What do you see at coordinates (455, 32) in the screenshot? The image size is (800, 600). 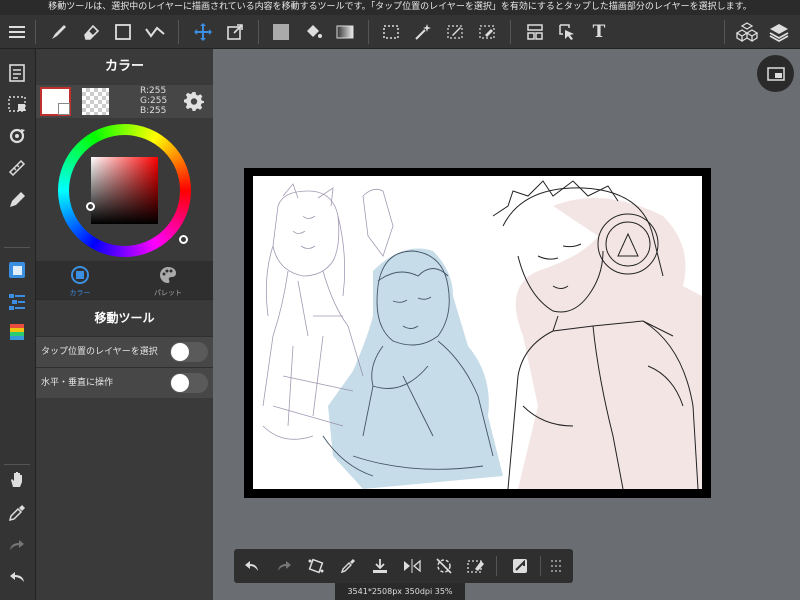 I see `select-pen-icon` at bounding box center [455, 32].